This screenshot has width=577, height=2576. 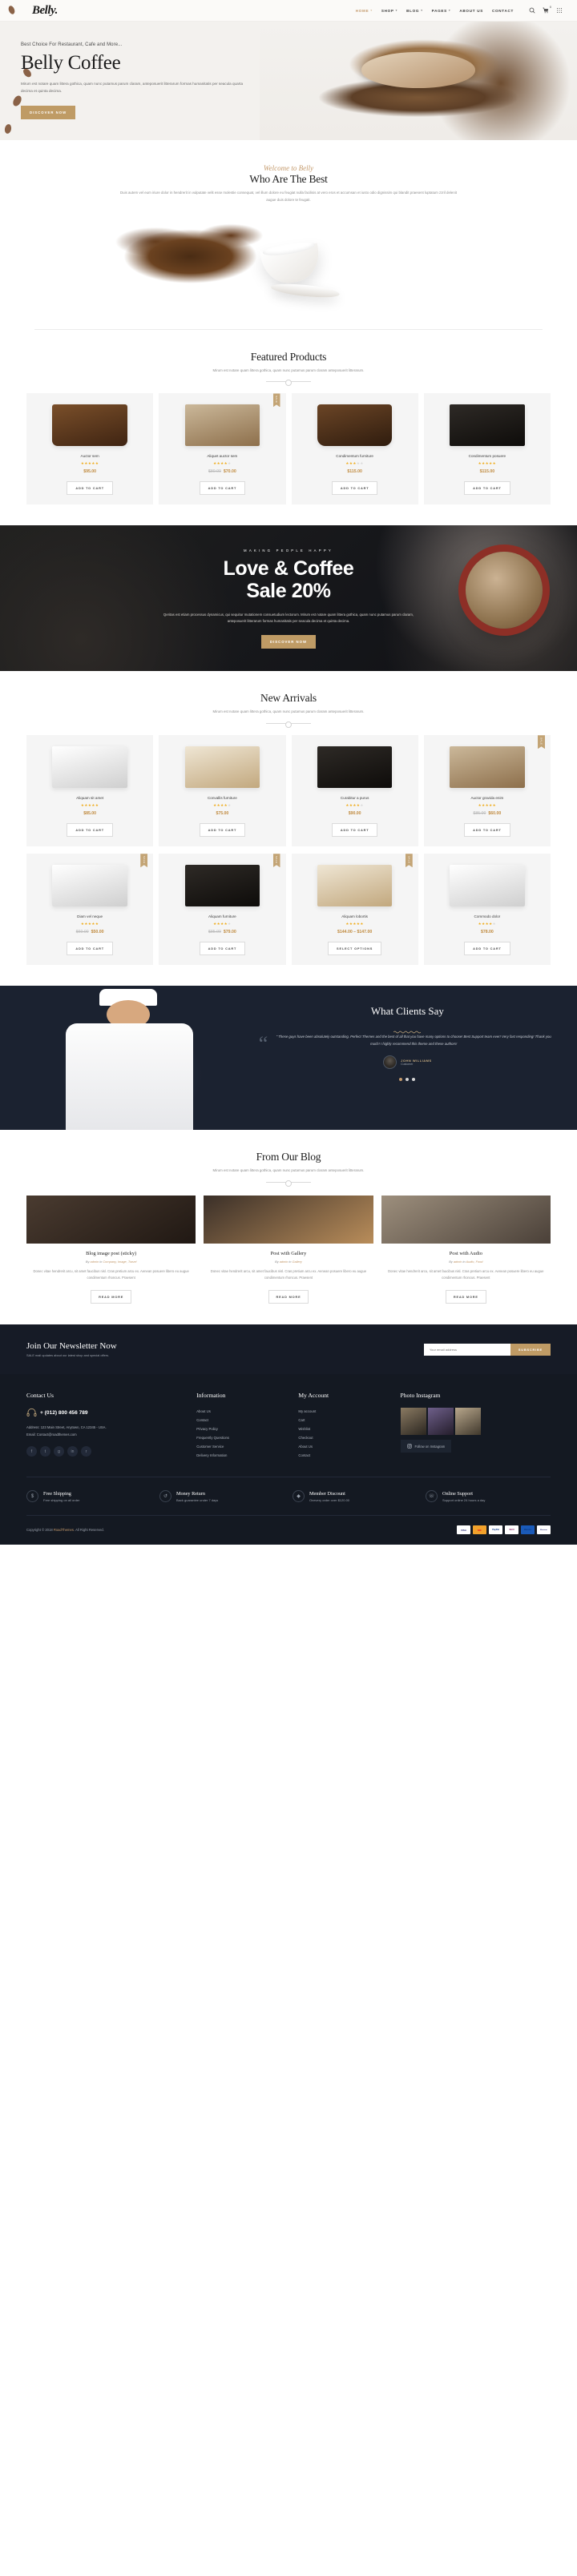 What do you see at coordinates (503, 11) in the screenshot?
I see `nav-item-contact: CONTACT` at bounding box center [503, 11].